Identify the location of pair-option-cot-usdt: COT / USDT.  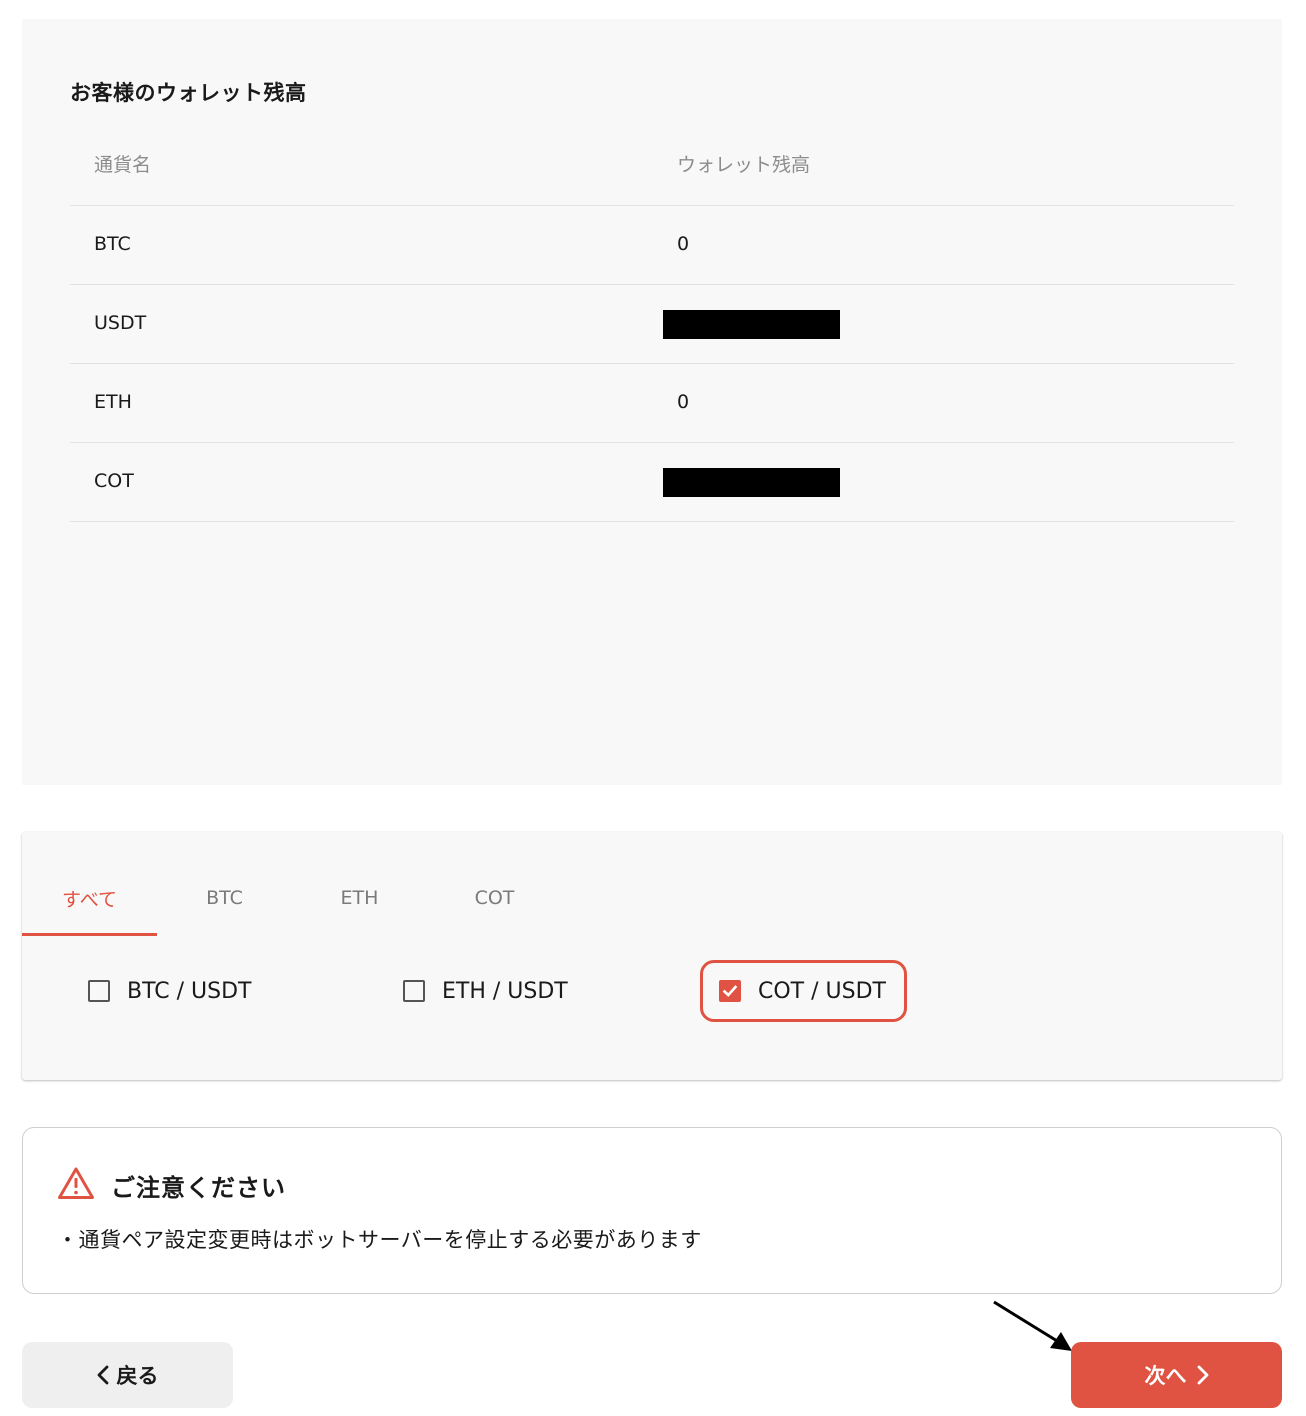
(803, 991).